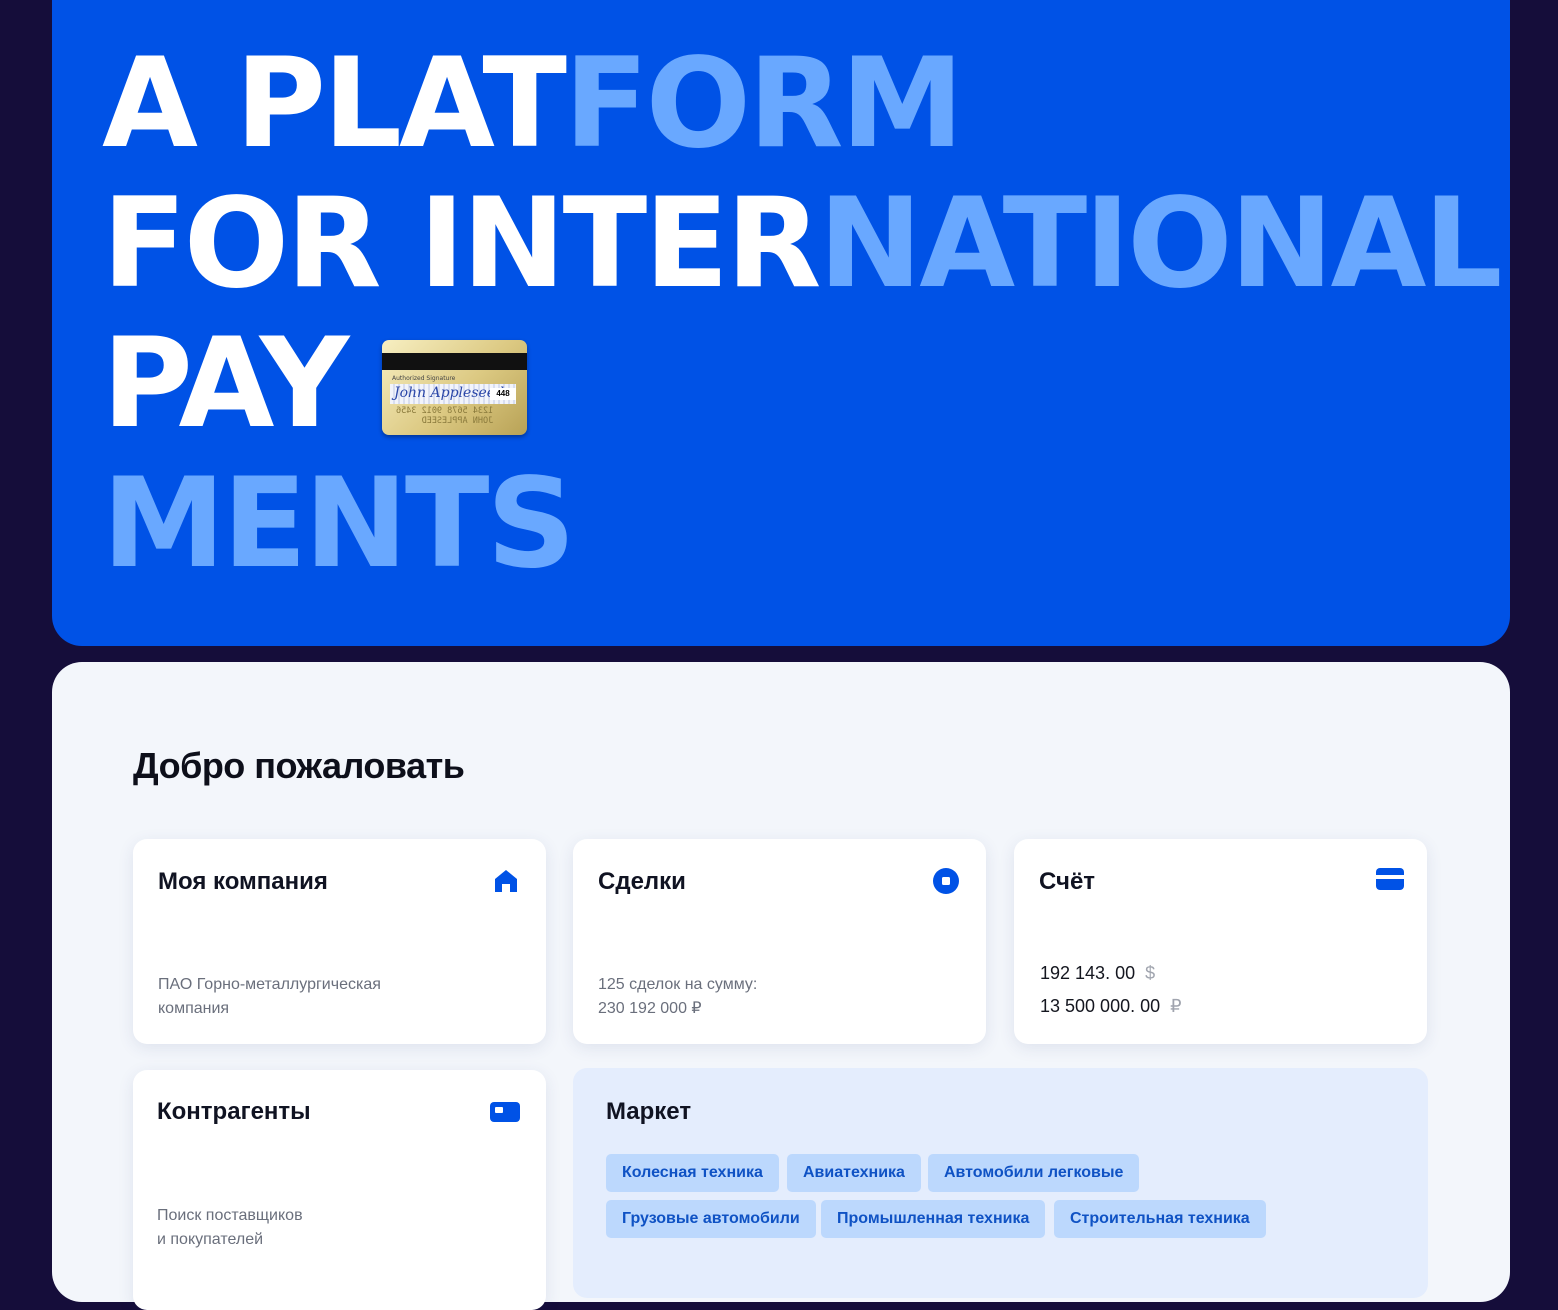 This screenshot has height=1310, width=1558. I want to click on account-amount-rub: 13 500 000. 00 ₽, so click(1111, 1006).